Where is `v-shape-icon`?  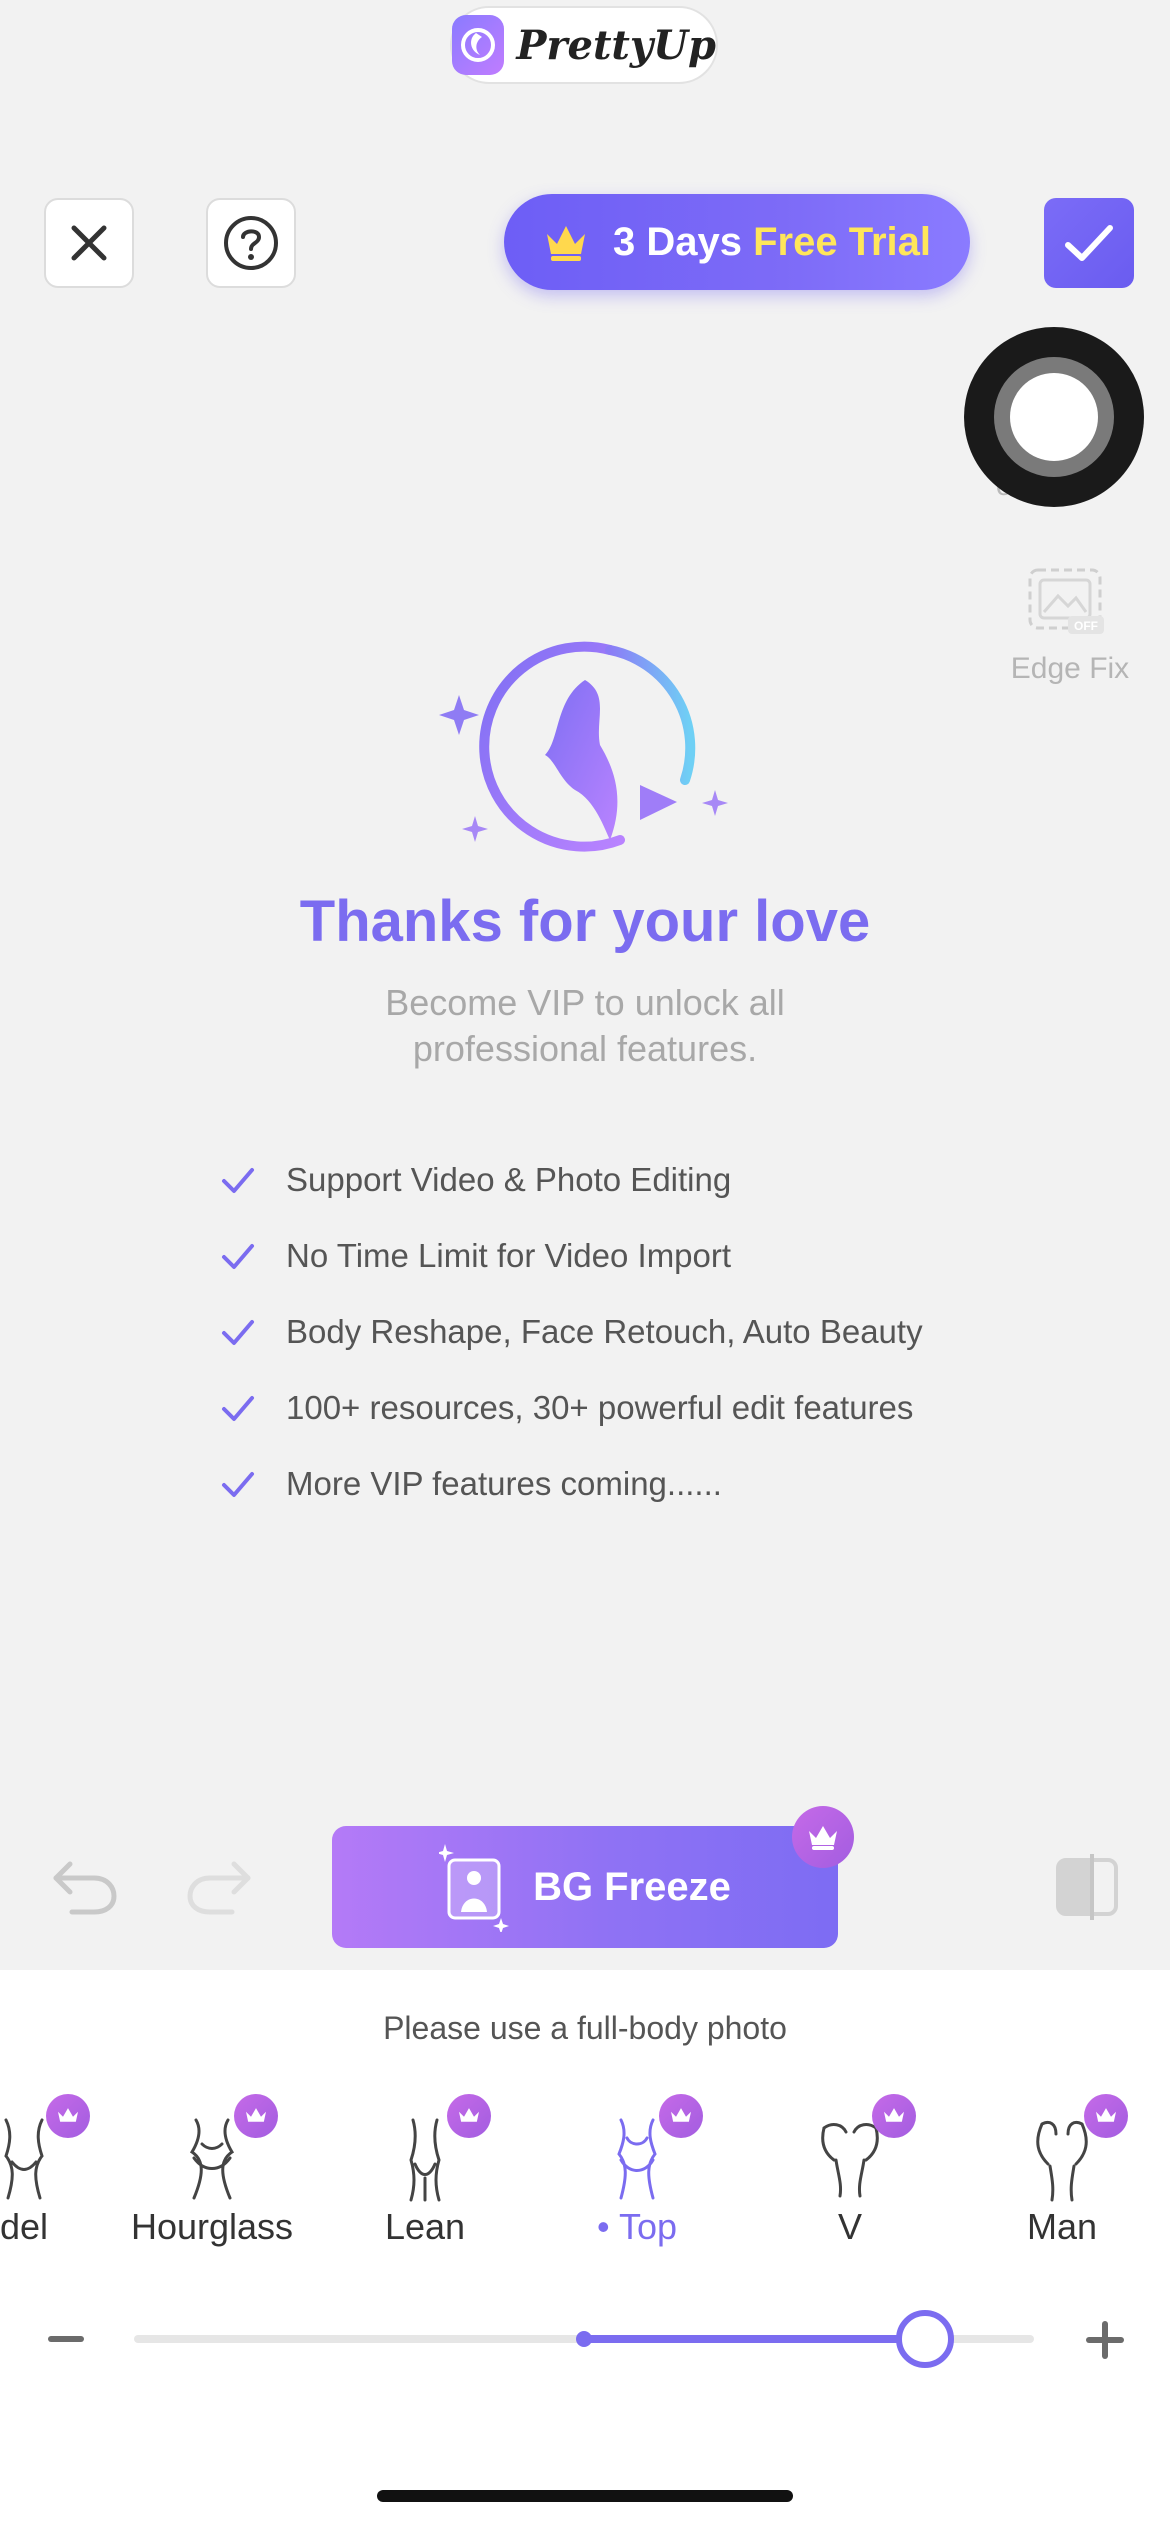 v-shape-icon is located at coordinates (850, 2160).